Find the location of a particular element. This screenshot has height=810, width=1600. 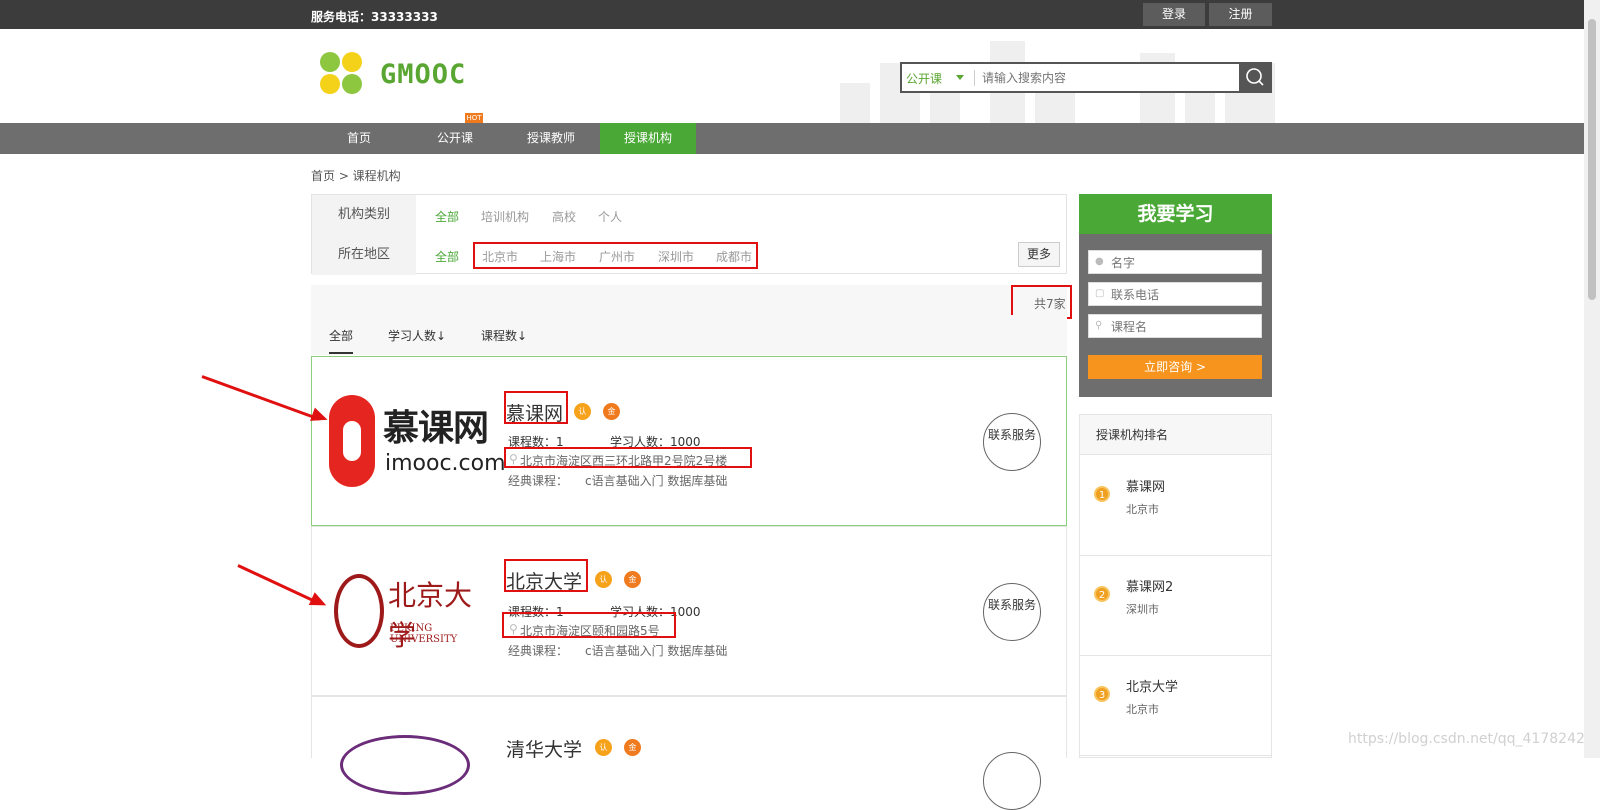

more-button: 更多 is located at coordinates (1039, 254).